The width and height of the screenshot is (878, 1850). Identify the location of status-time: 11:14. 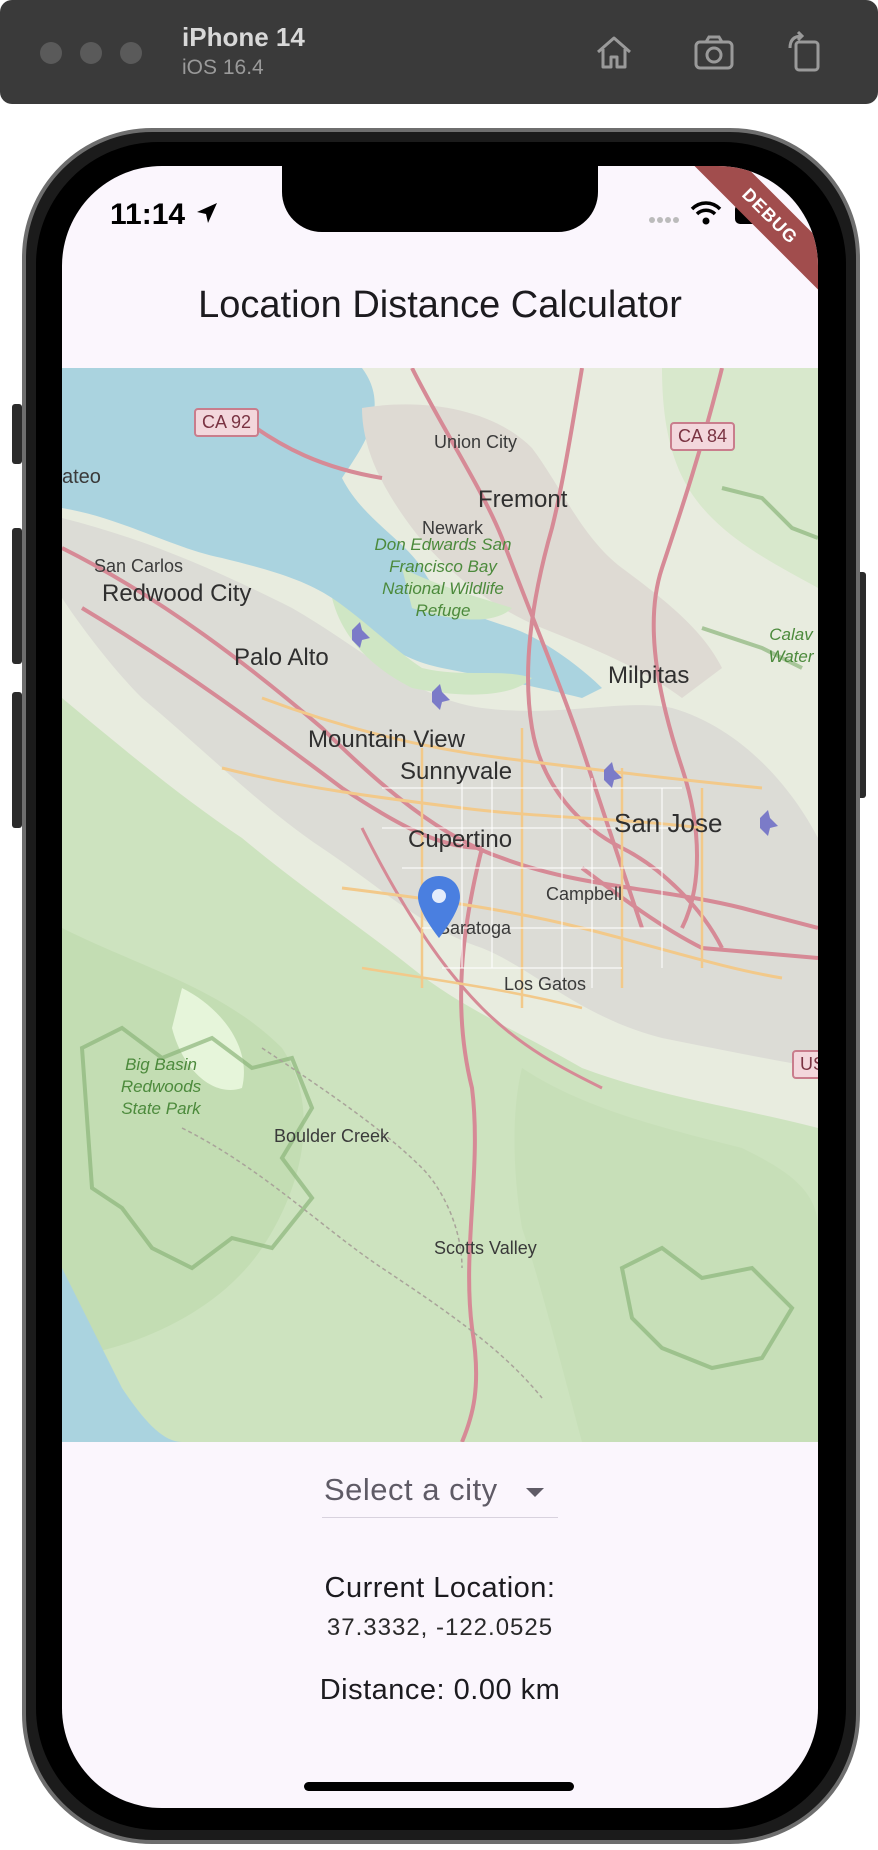
(165, 215).